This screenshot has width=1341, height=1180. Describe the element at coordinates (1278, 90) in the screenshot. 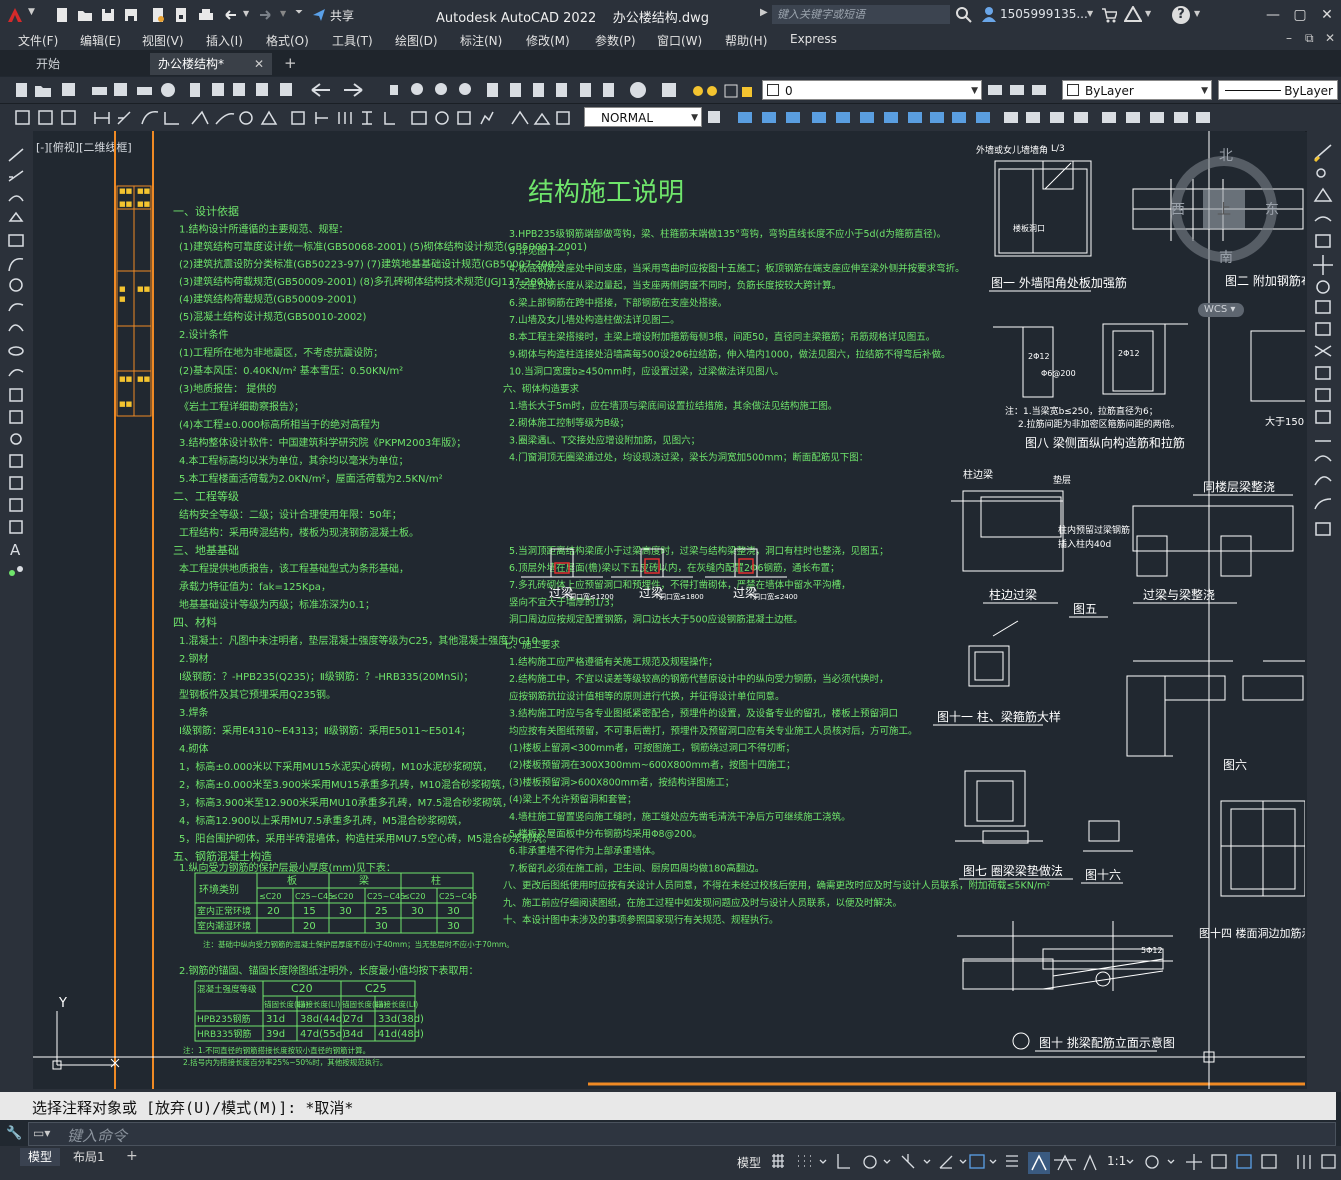

I see `linetype-dropdown: ByLayer` at that location.